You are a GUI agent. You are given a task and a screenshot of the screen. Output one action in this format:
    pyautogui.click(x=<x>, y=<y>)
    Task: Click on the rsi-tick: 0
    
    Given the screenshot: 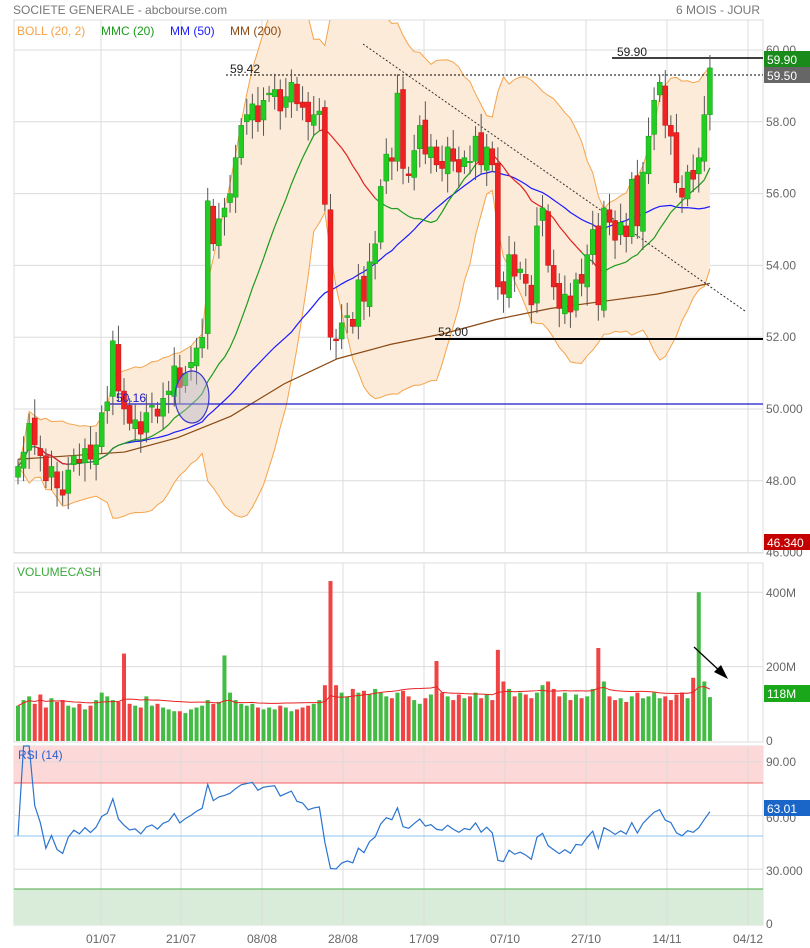 What is the action you would take?
    pyautogui.click(x=769, y=924)
    